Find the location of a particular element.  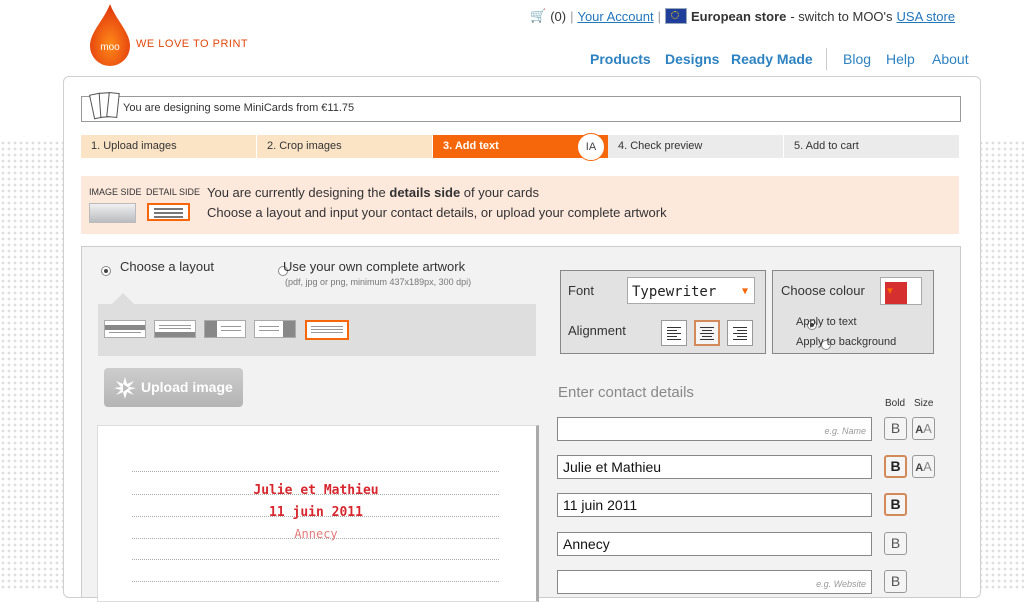

upload-image-button: Upload image is located at coordinates (173, 387).